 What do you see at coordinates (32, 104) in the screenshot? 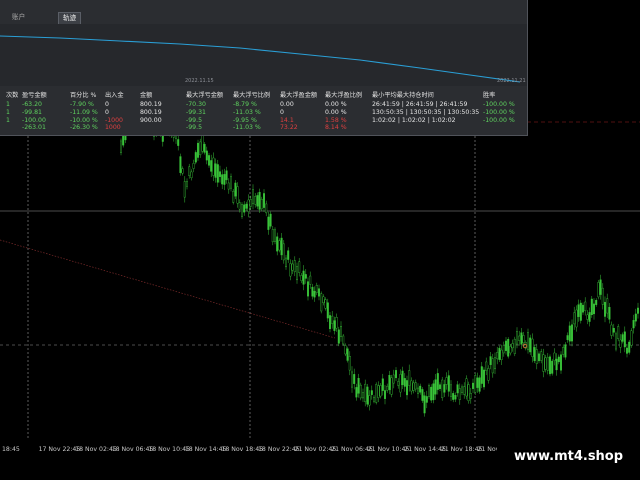
I see `table-cell: -63.20` at bounding box center [32, 104].